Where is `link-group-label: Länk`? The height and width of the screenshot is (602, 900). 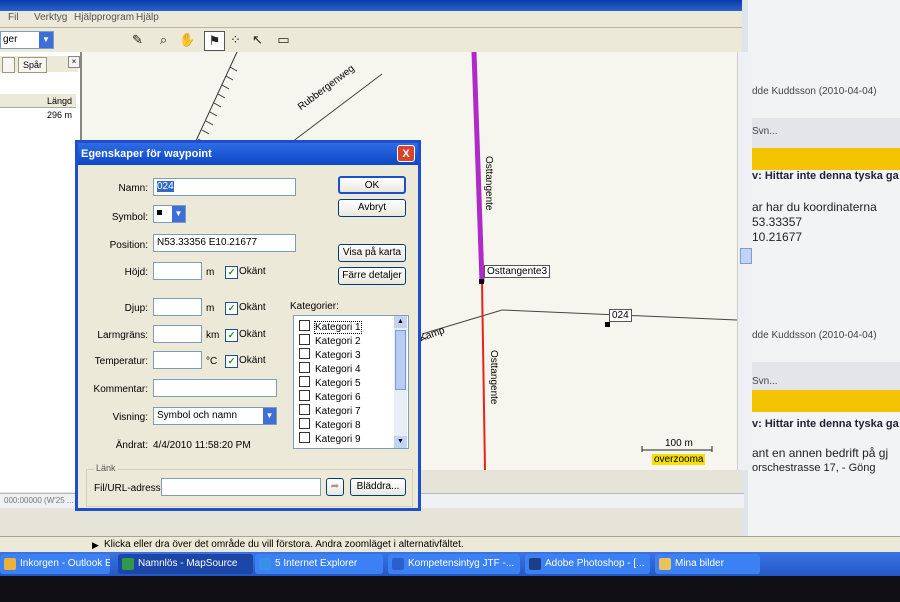 link-group-label: Länk is located at coordinates (106, 468).